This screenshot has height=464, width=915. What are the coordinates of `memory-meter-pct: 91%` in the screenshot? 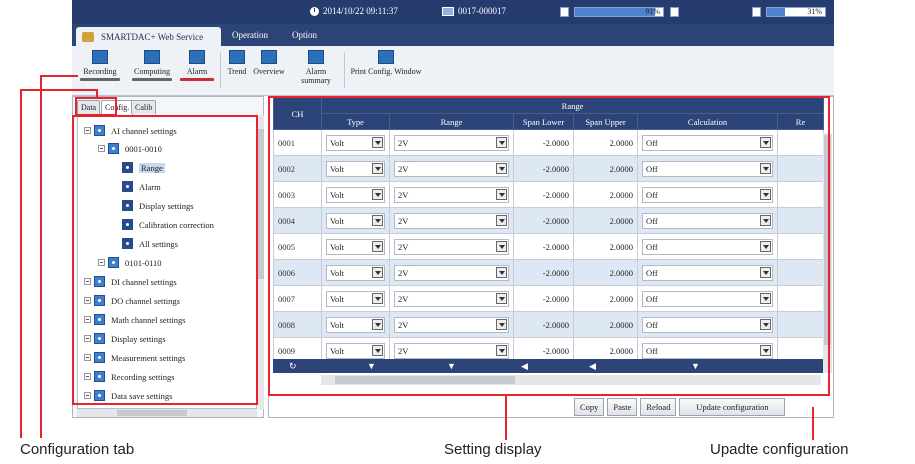 It's located at (652, 11).